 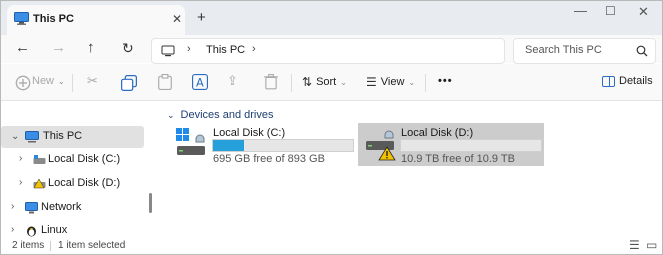 What do you see at coordinates (328, 51) in the screenshot?
I see `address-bar: › This PC ›` at bounding box center [328, 51].